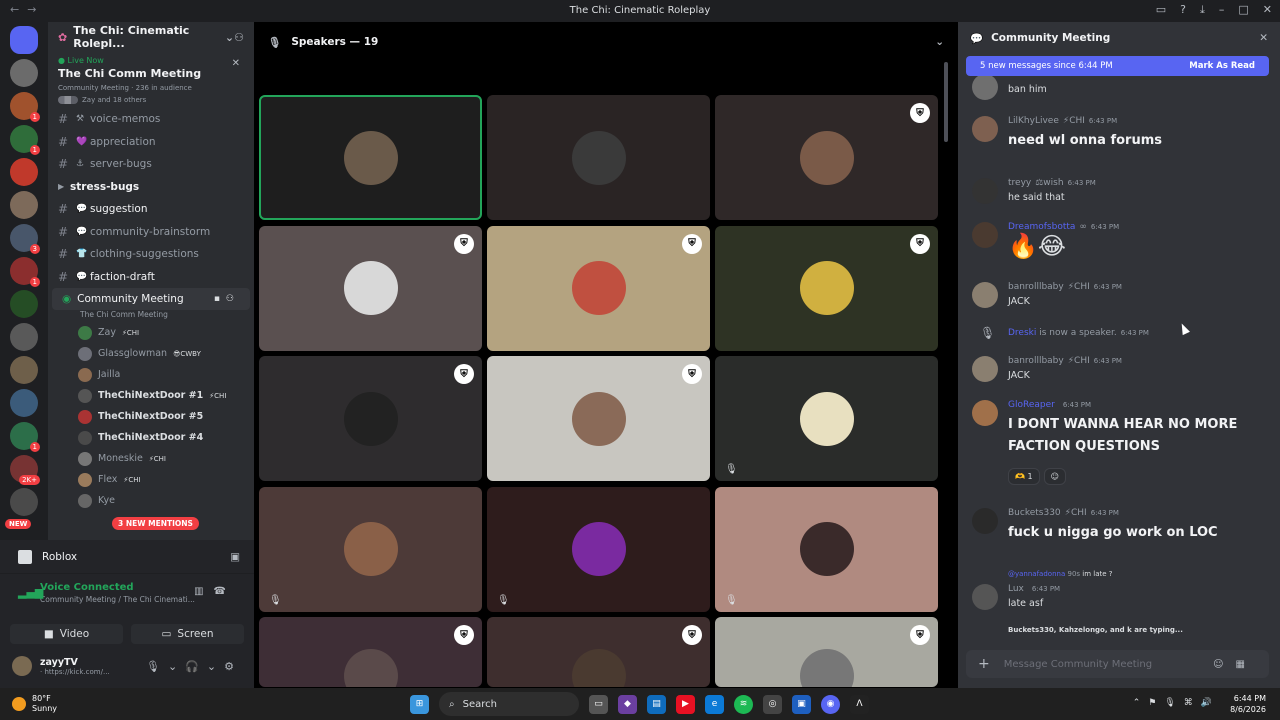  I want to click on voice-user: TheChiNextDoor #5, so click(151, 416).